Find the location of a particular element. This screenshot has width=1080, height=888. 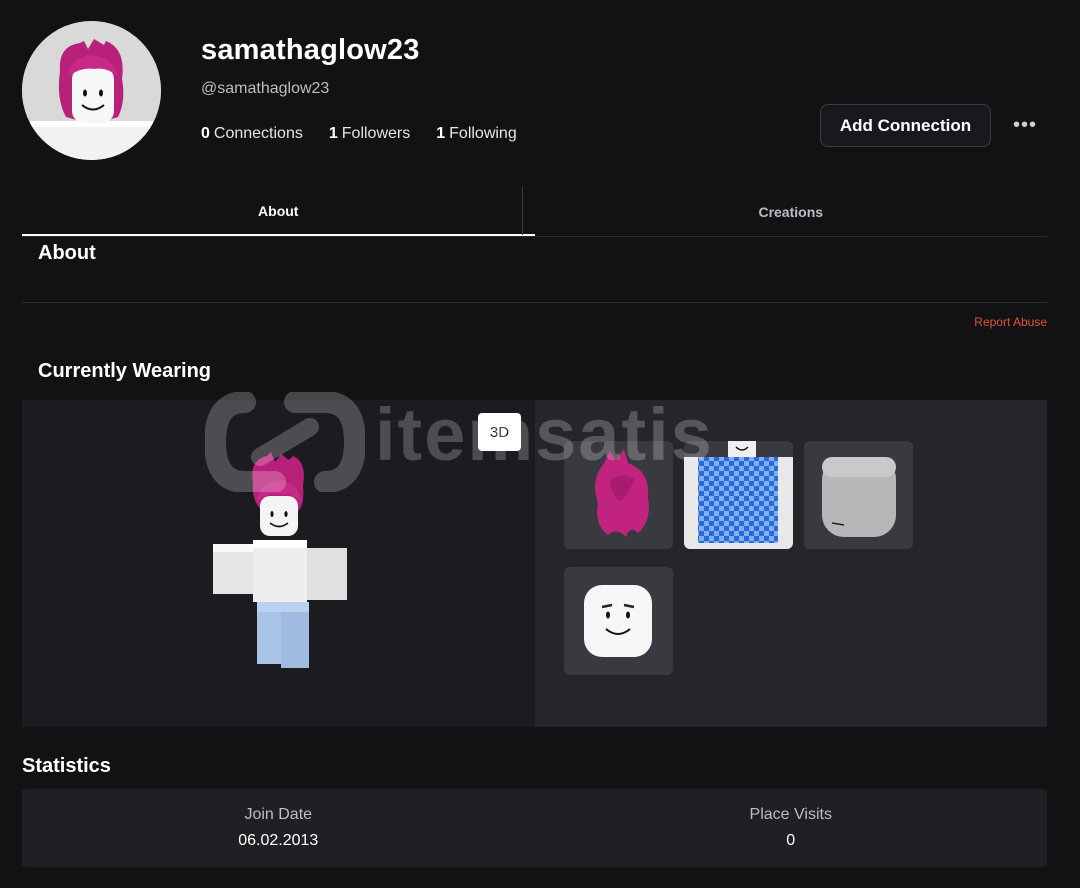

followers-link: 1 Followers is located at coordinates (369, 134).